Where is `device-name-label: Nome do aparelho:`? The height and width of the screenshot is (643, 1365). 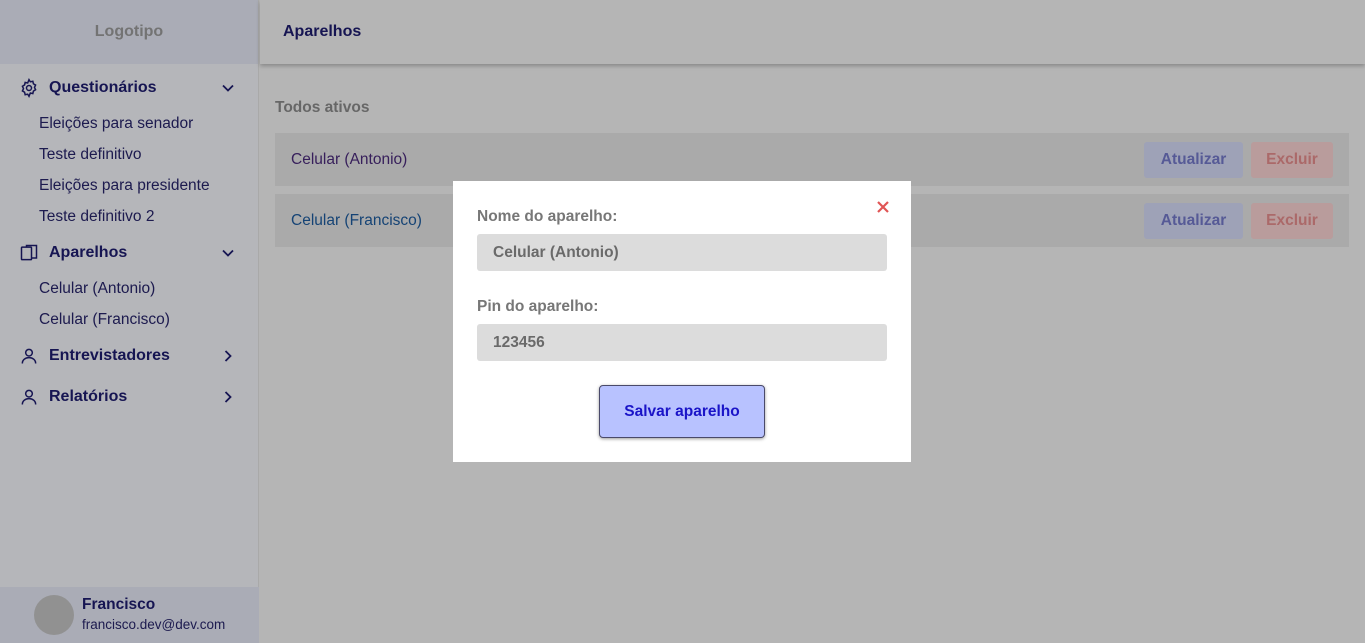 device-name-label: Nome do aparelho: is located at coordinates (547, 216).